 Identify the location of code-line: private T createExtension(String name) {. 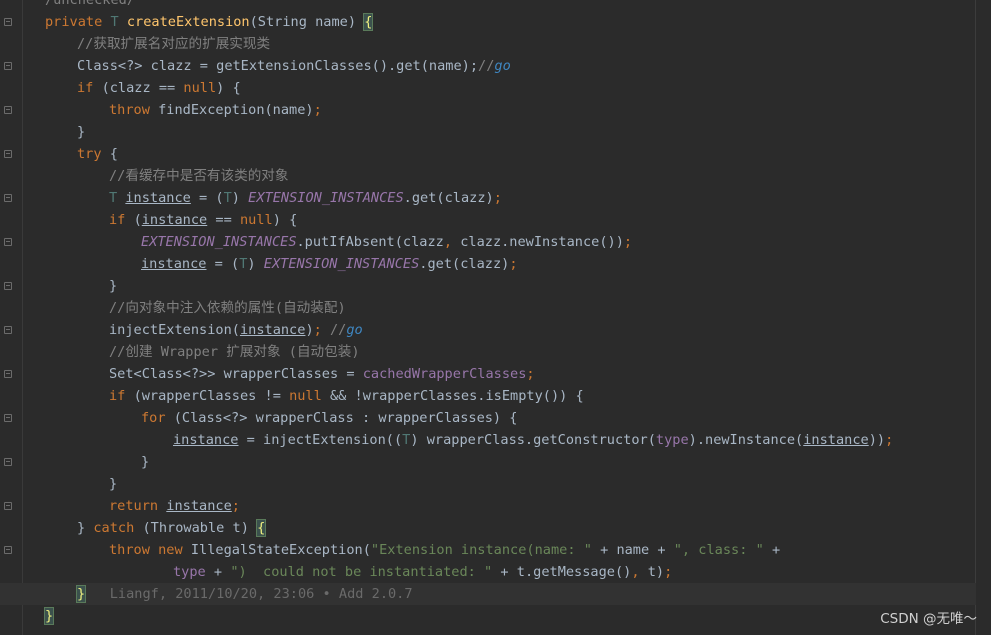
(488, 22).